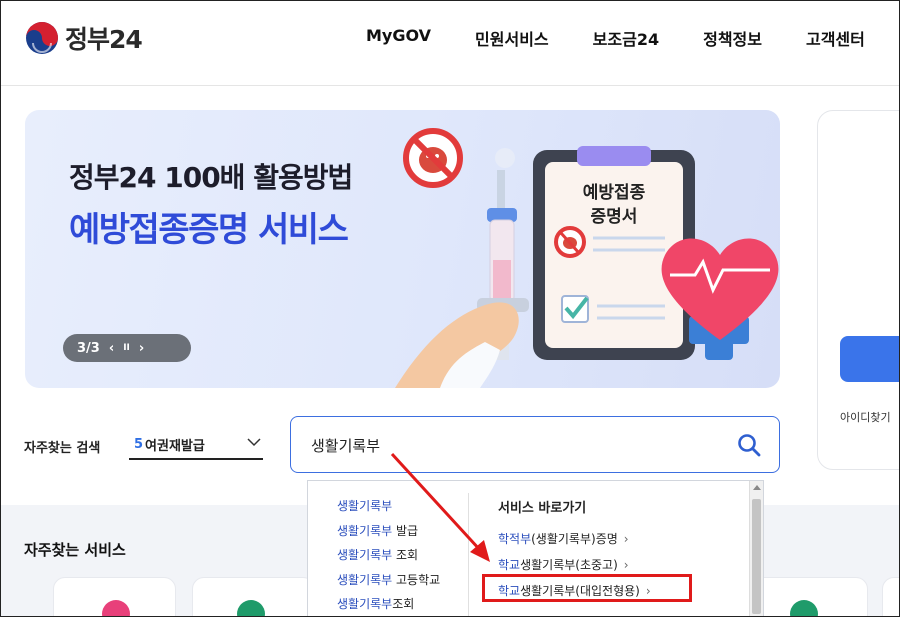 The image size is (900, 617). What do you see at coordinates (42, 38) in the screenshot?
I see `taegeuk-logo-icon` at bounding box center [42, 38].